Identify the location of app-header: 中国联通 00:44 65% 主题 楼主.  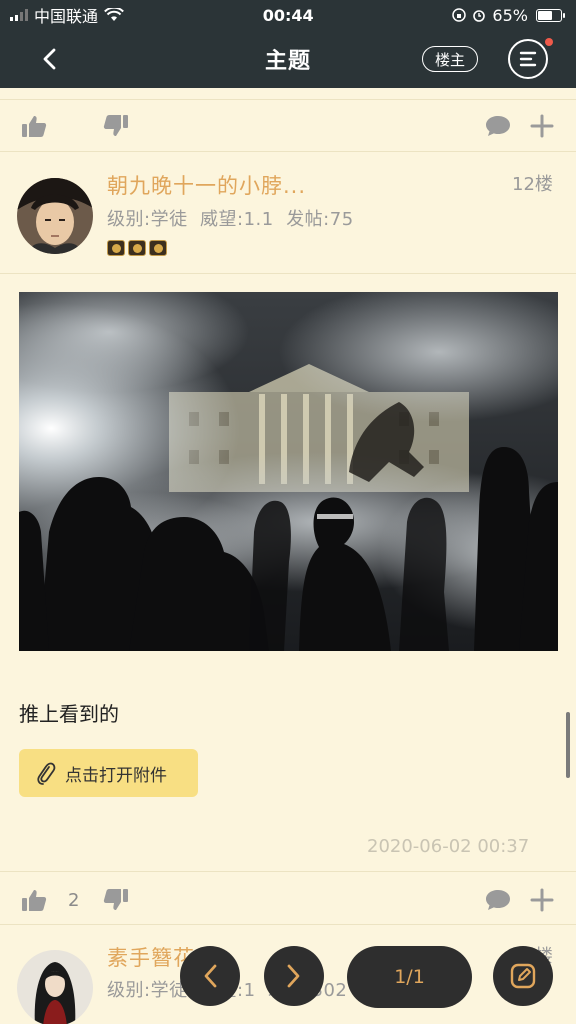
(288, 44).